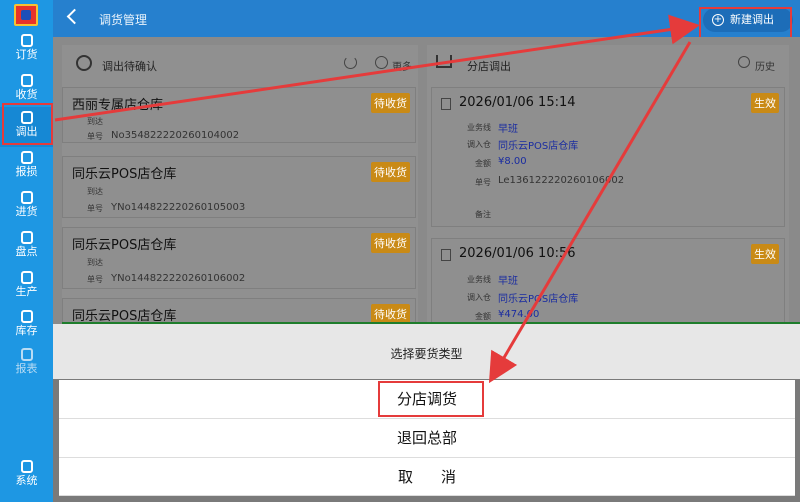 The image size is (800, 502). Describe the element at coordinates (26, 247) in the screenshot. I see `sidebar-item-inventory-check: 盘点` at that location.